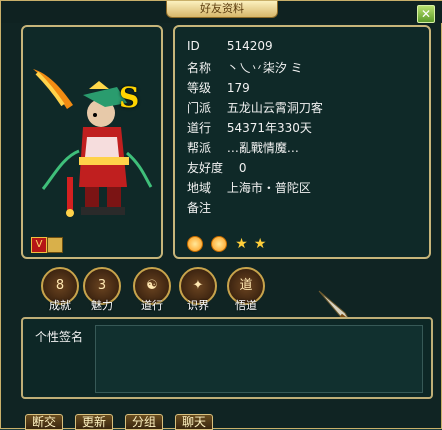 Image resolution: width=442 pixels, height=430 pixels. I want to click on rating-display: ★ ★, so click(227, 242).